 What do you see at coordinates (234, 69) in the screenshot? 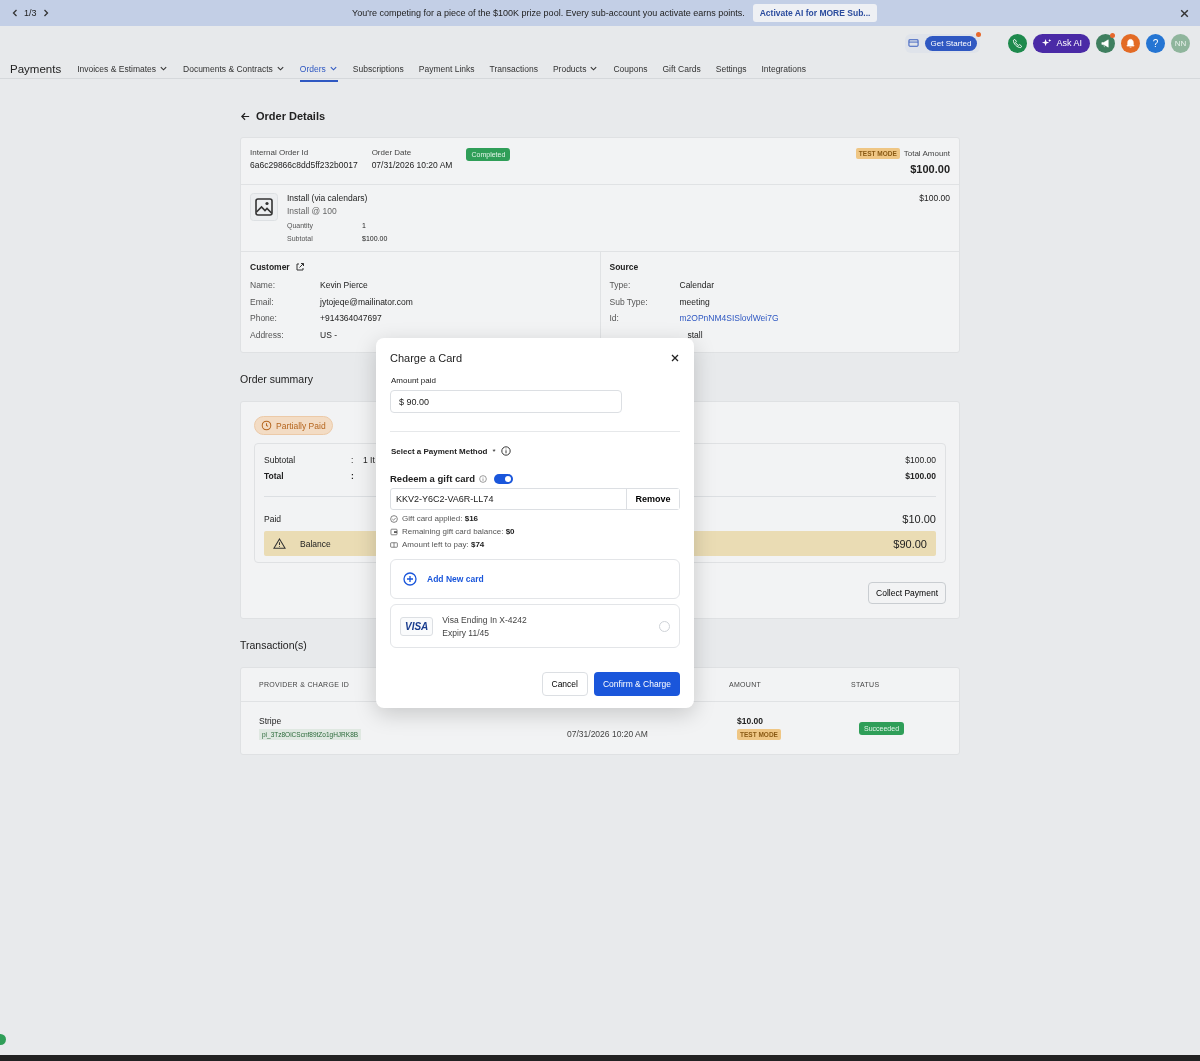
I see `nav-tab: Documents & Contracts` at bounding box center [234, 69].